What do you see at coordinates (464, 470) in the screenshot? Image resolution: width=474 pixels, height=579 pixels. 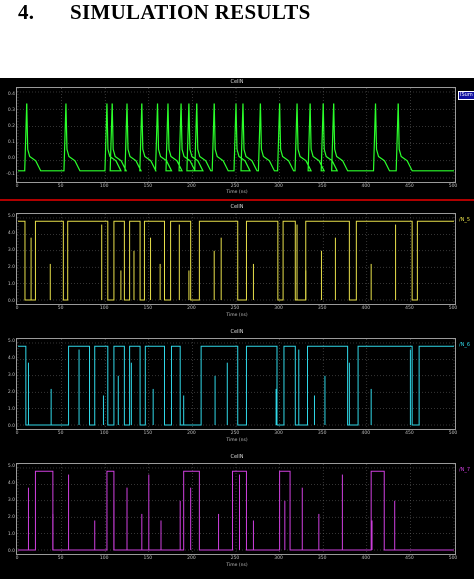 I see `legend-n7: /N_7` at bounding box center [464, 470].